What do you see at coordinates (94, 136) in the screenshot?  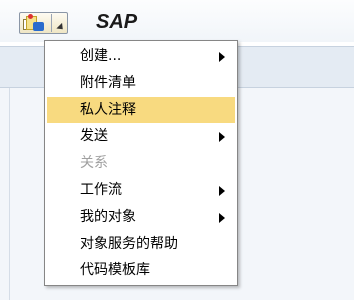 I see `menu-item-label: 发送` at bounding box center [94, 136].